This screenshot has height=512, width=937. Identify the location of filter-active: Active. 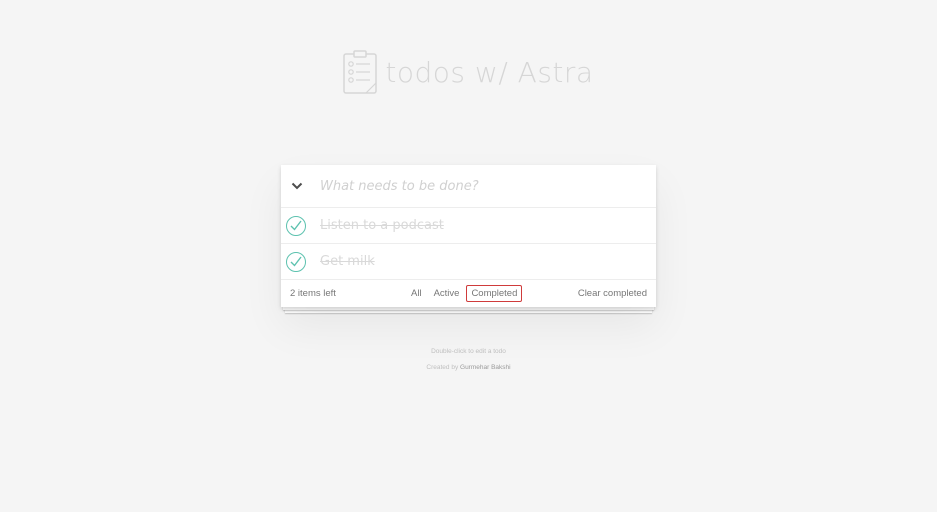
(447, 293).